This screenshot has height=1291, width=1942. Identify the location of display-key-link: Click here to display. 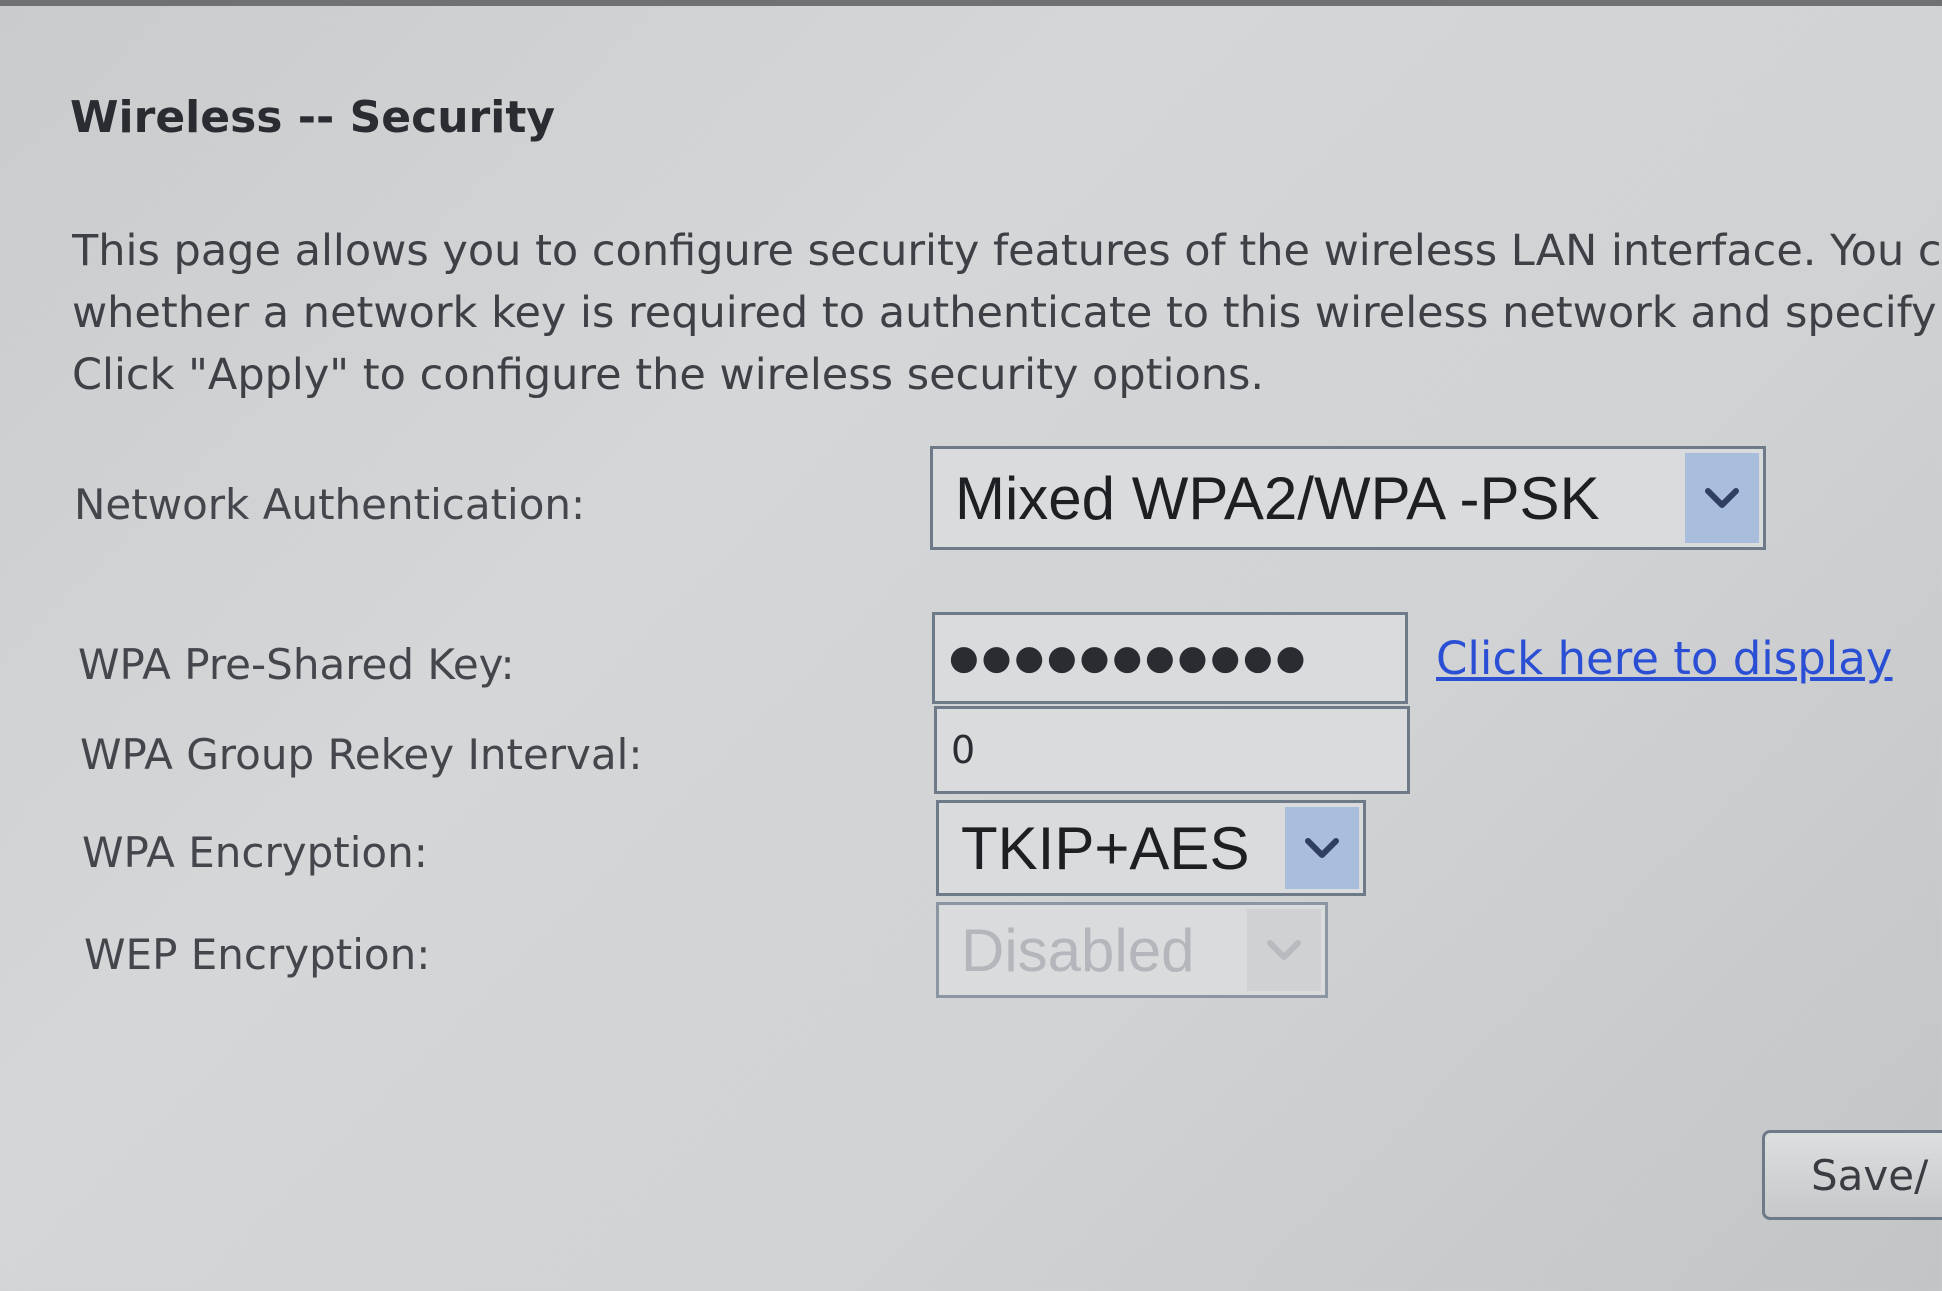
(1664, 658).